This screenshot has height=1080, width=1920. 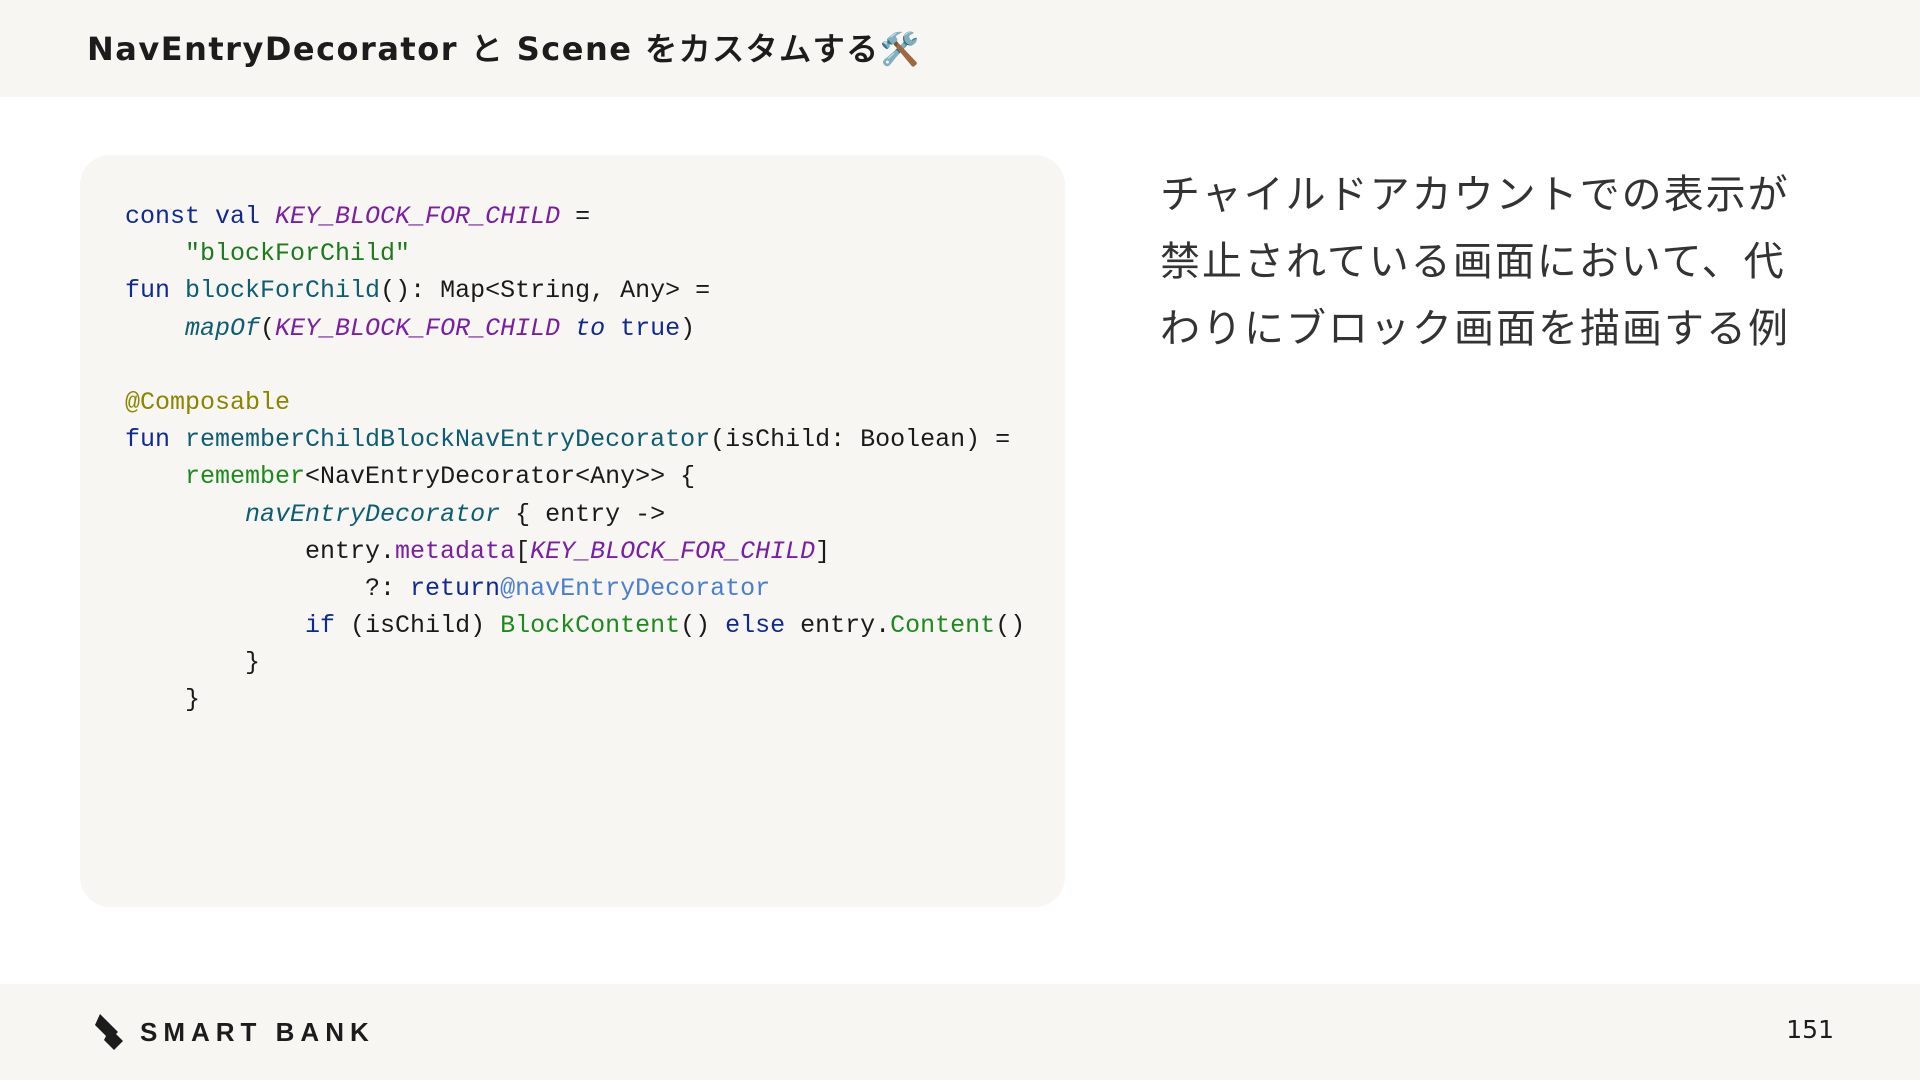 What do you see at coordinates (755, 626) in the screenshot?
I see `code-token: else` at bounding box center [755, 626].